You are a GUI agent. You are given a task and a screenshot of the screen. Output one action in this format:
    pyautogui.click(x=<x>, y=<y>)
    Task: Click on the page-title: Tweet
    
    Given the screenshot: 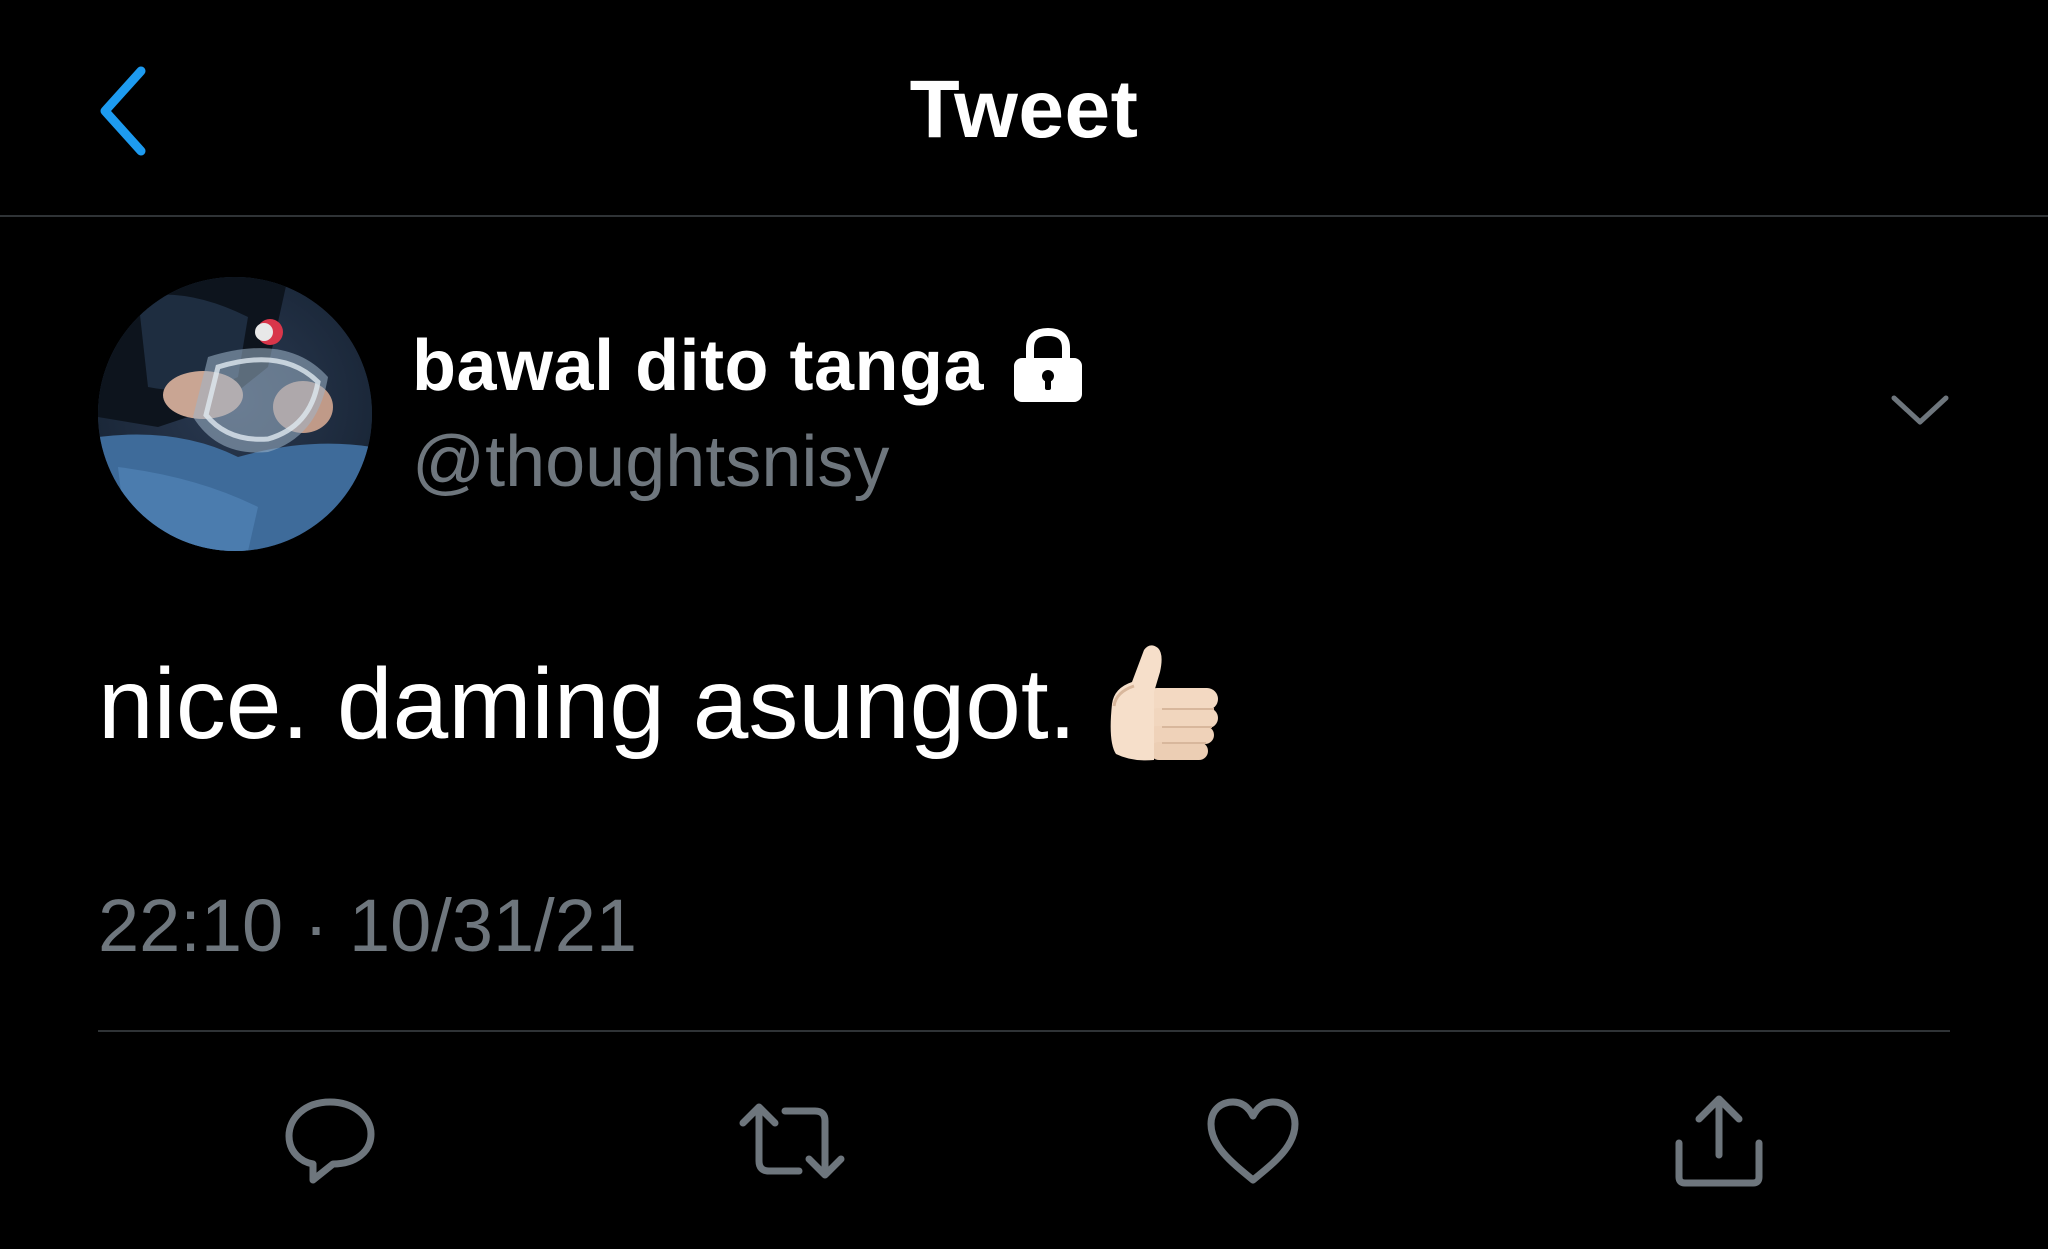 What is the action you would take?
    pyautogui.click(x=1024, y=109)
    